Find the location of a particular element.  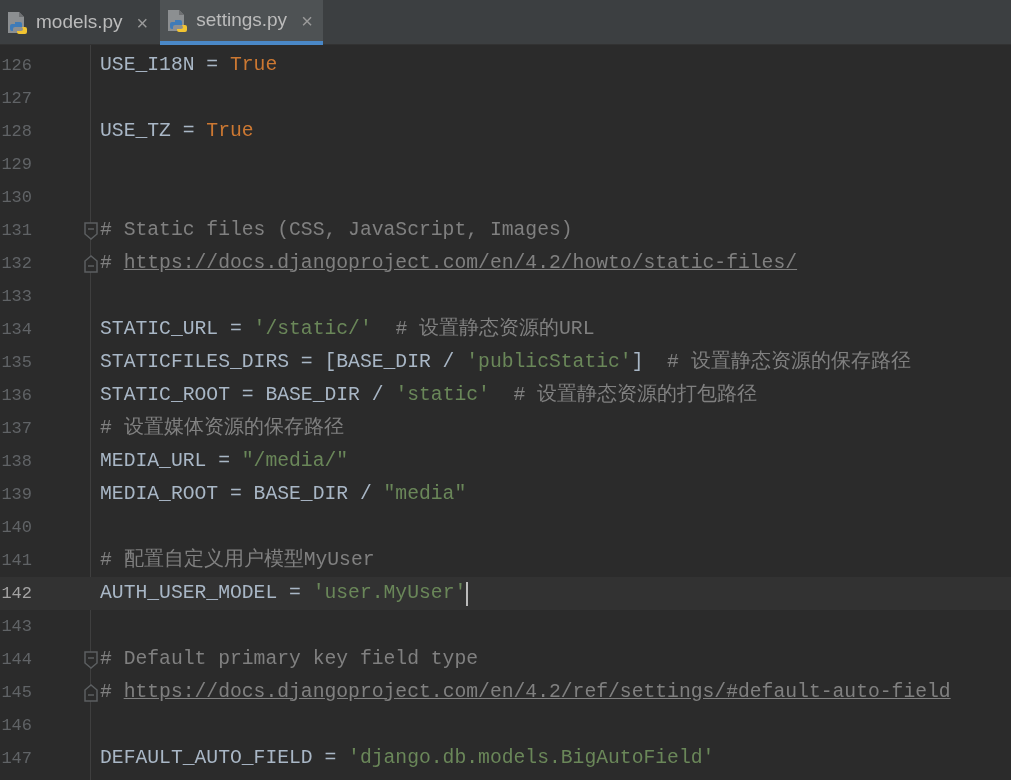

line-number: 141 is located at coordinates (16, 560).